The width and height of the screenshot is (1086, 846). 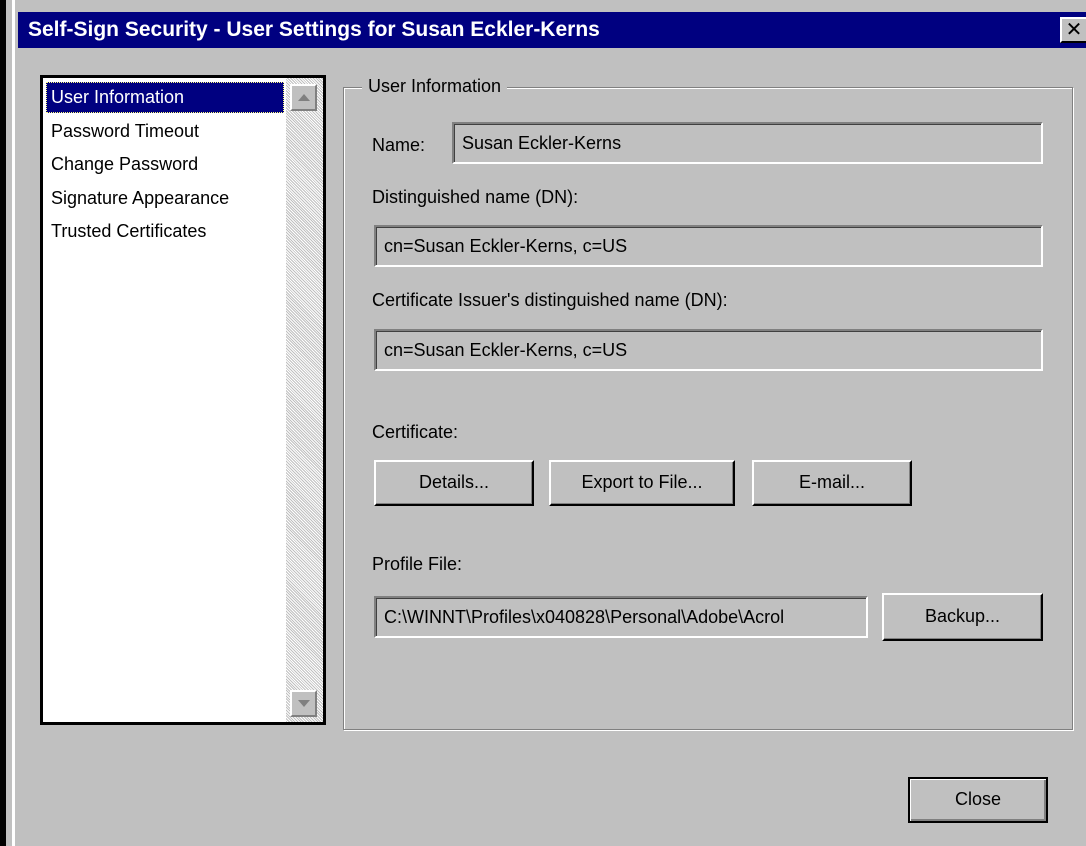 I want to click on sidebar-item-change-password: Change Password, so click(x=165, y=164).